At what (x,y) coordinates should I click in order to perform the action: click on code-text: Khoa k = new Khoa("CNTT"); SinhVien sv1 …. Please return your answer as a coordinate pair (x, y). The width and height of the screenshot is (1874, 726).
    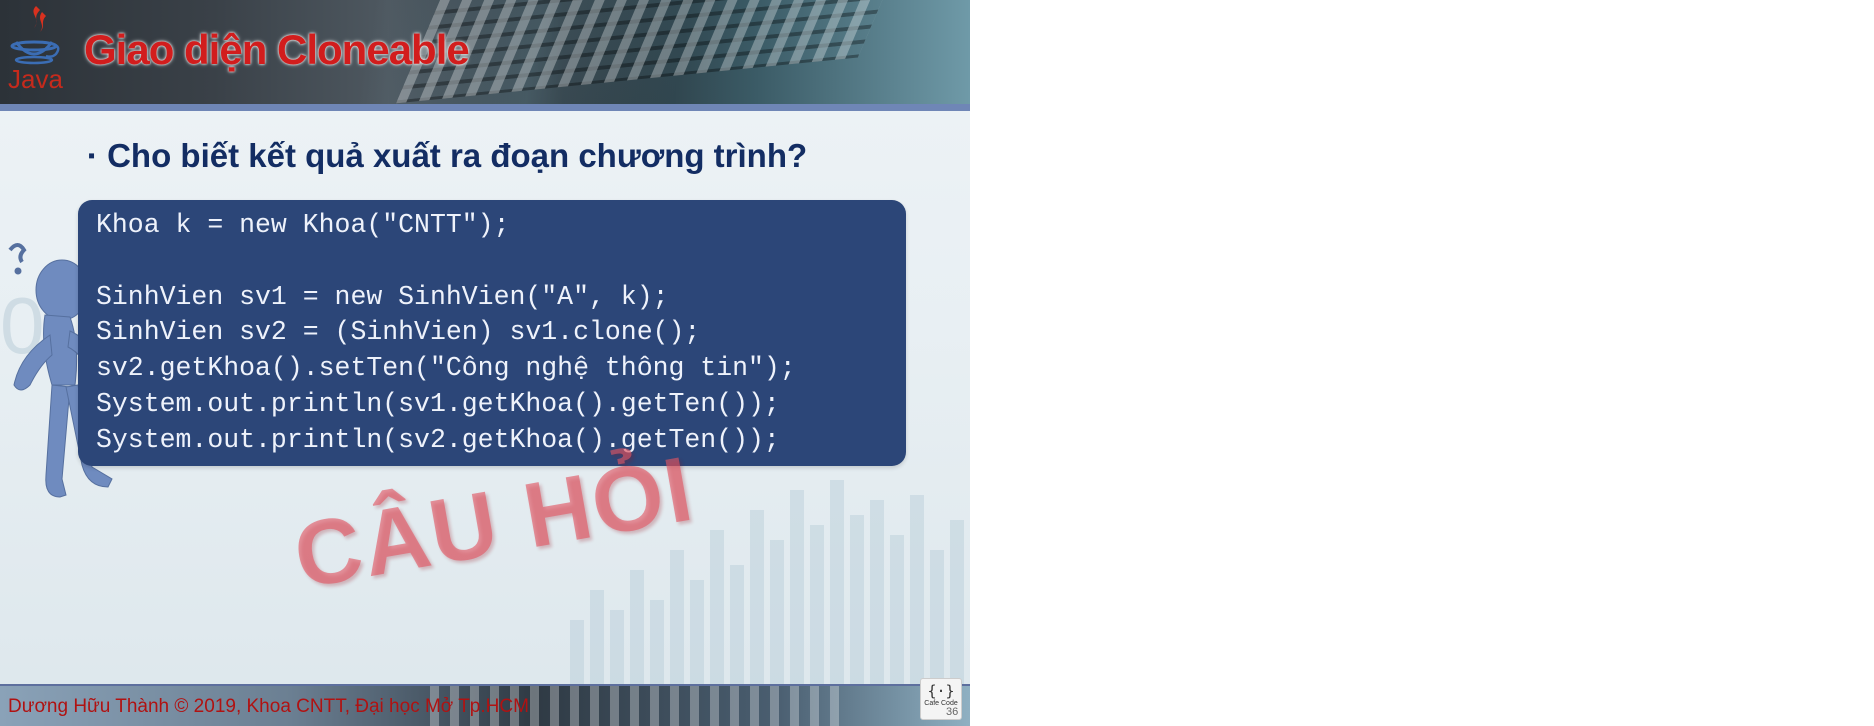
    Looking at the image, I should click on (446, 333).